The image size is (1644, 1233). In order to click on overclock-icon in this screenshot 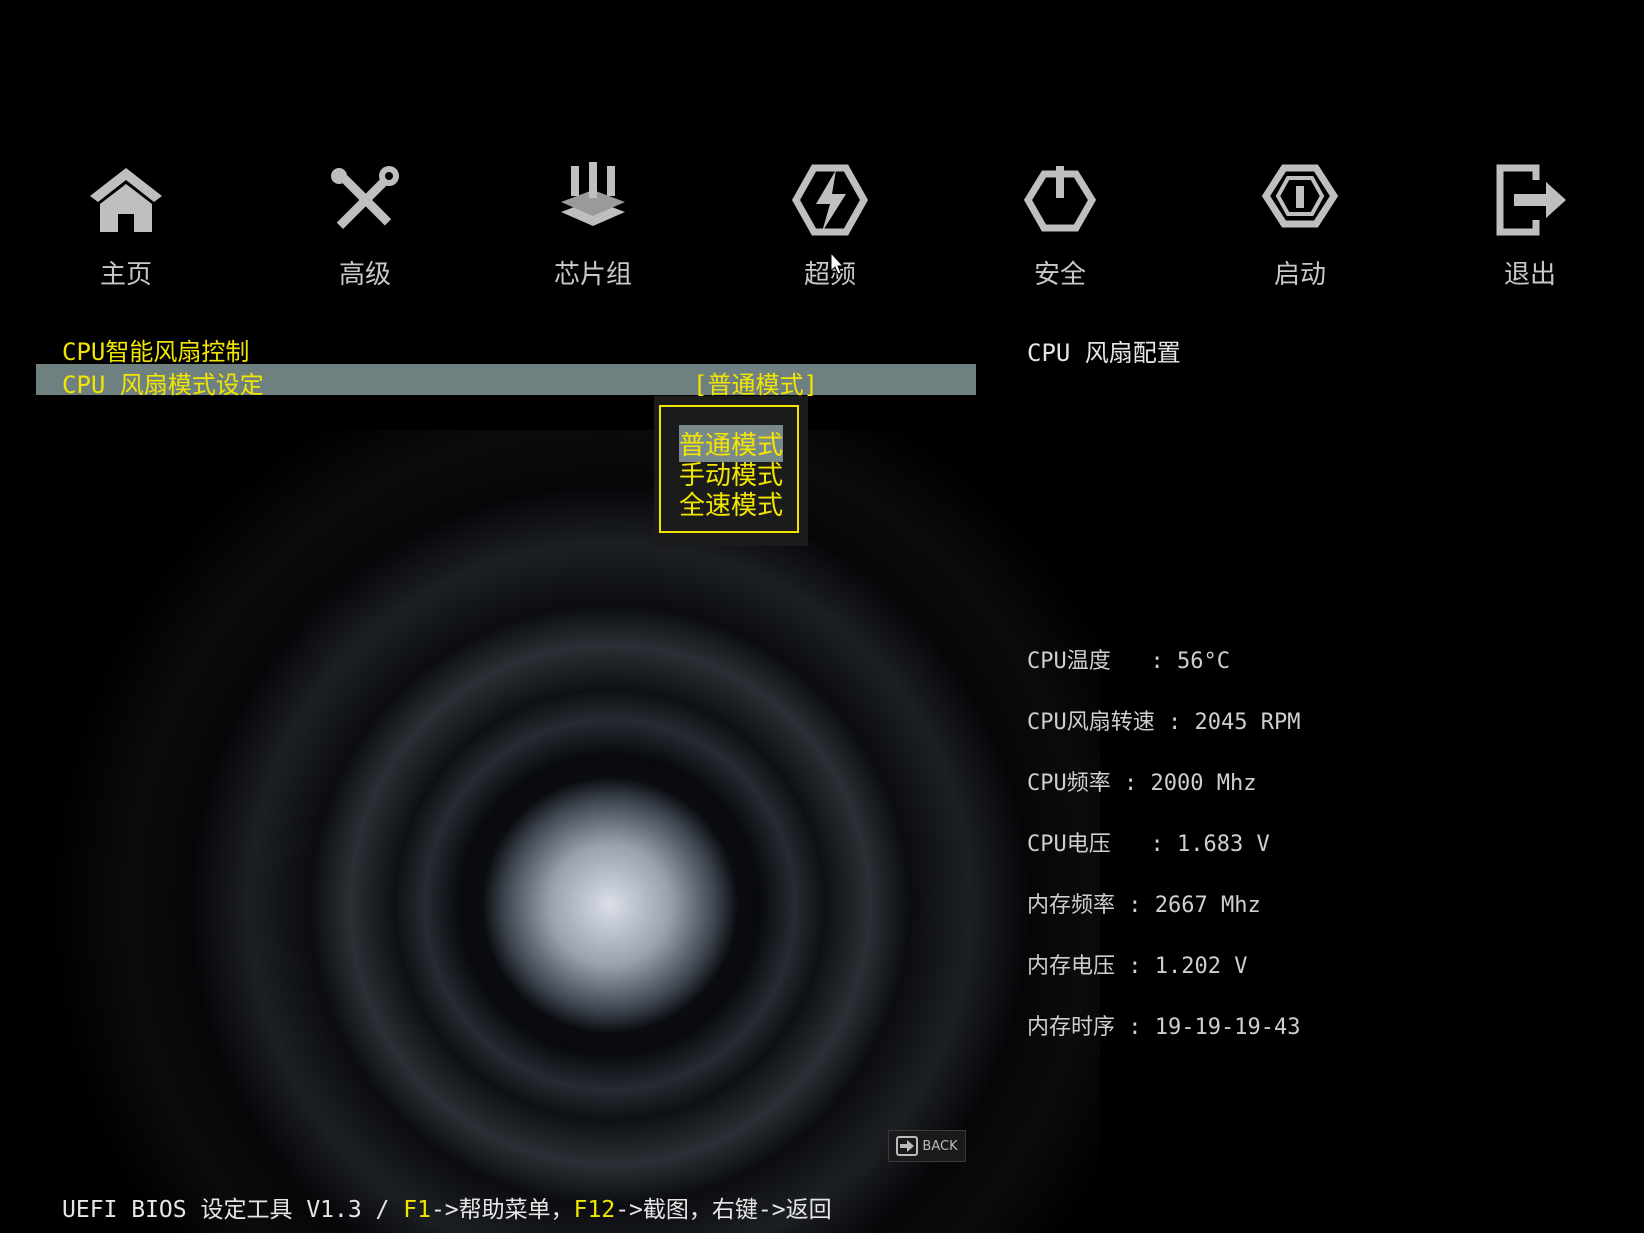, I will do `click(830, 200)`.